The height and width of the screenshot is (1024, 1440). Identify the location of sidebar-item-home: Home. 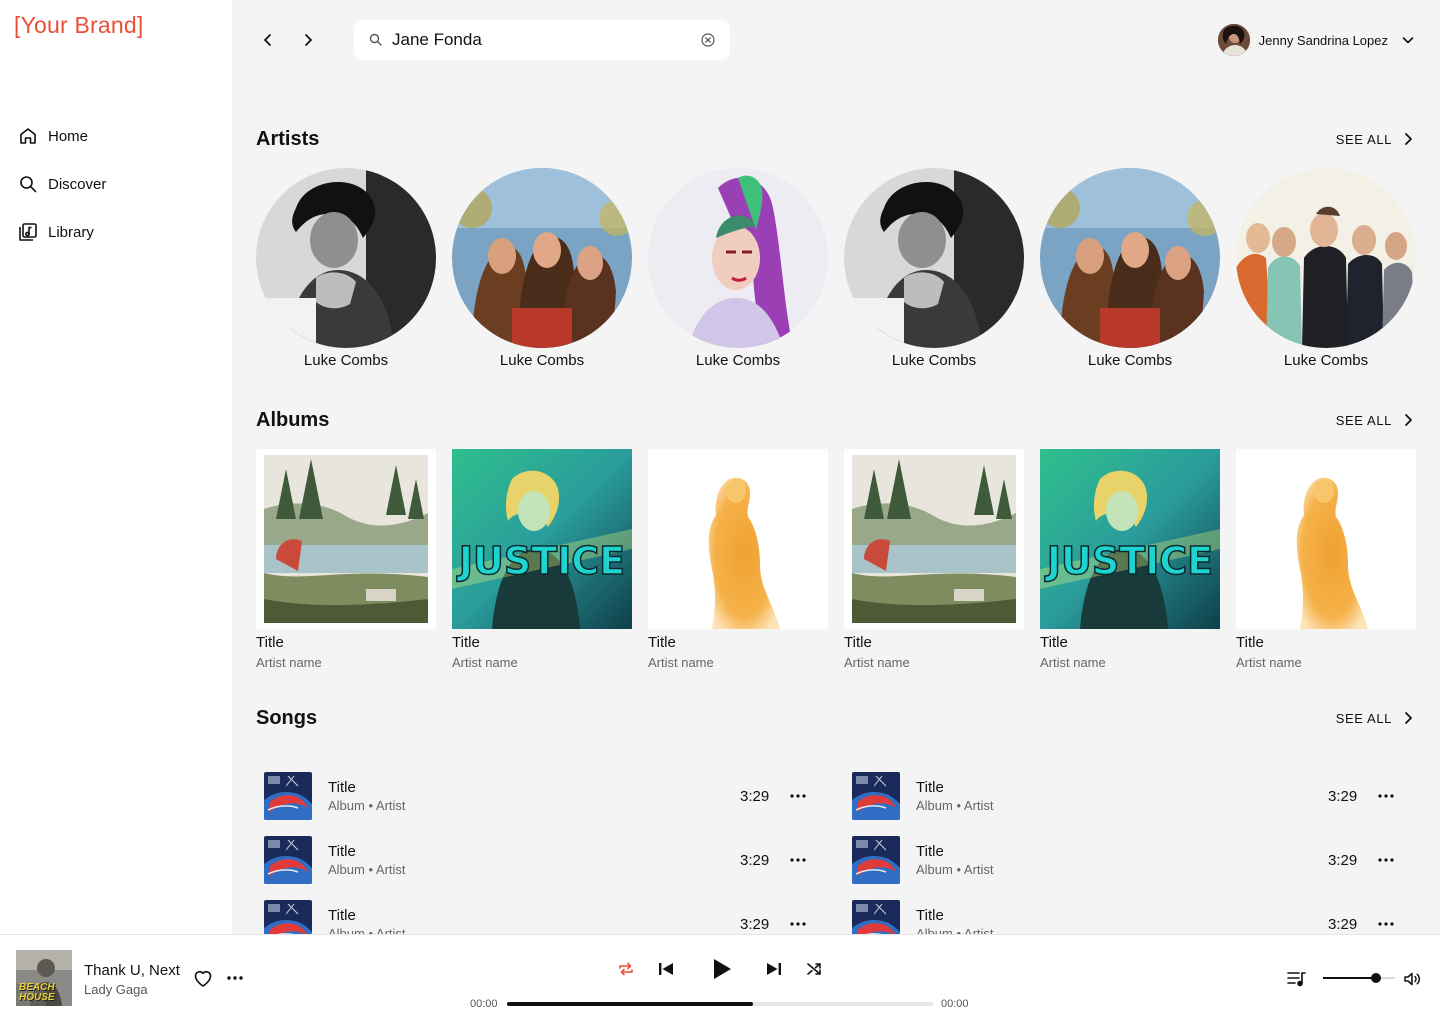
(62, 136).